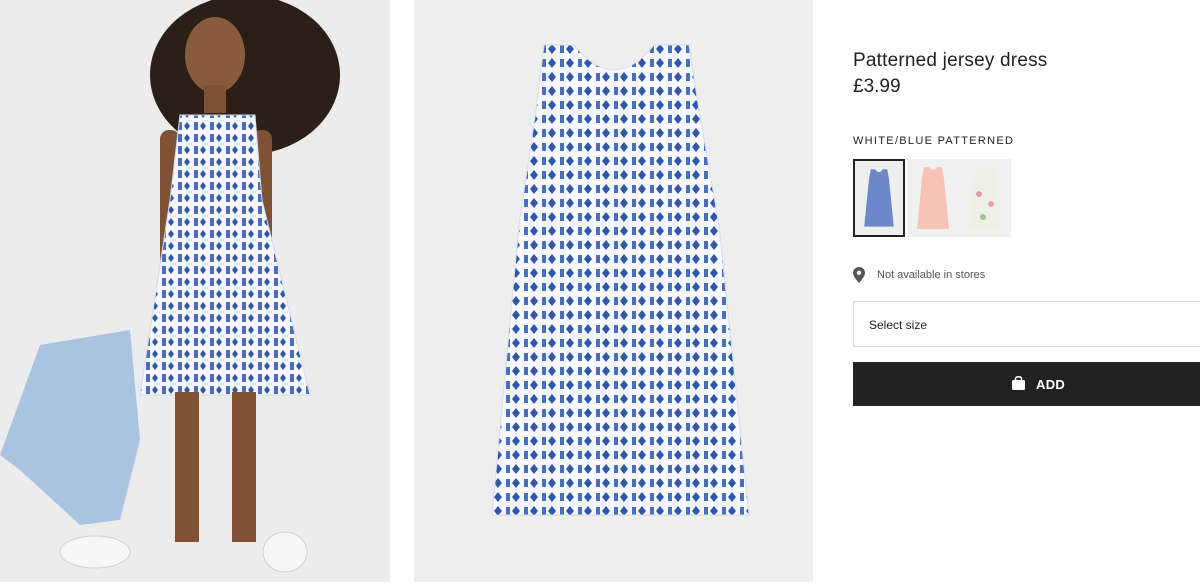 Image resolution: width=1200 pixels, height=588 pixels. Describe the element at coordinates (877, 86) in the screenshot. I see `product-price: £3.99` at that location.